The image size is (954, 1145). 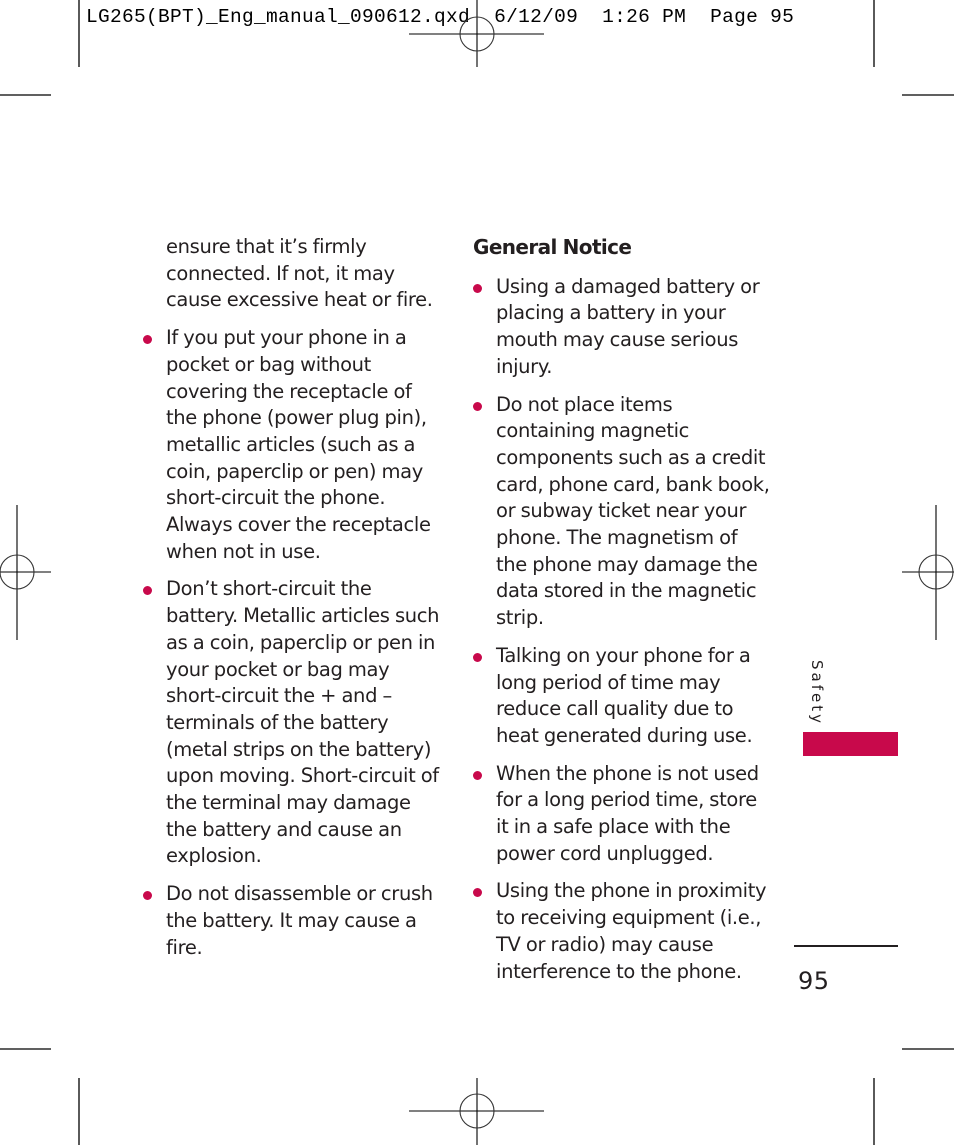 I want to click on section-side-tab-label: Safety, so click(x=817, y=693).